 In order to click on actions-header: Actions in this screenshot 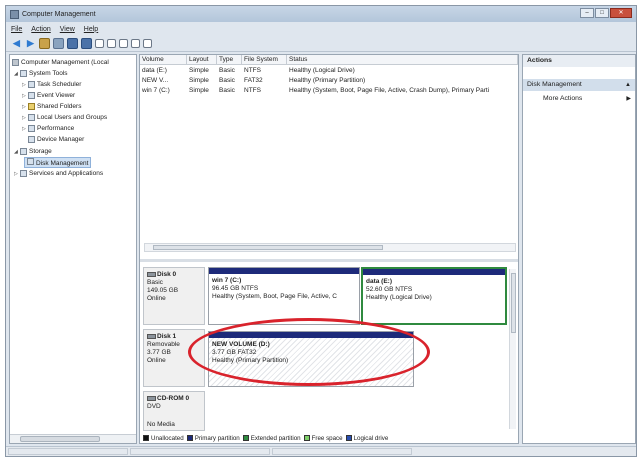, I will do `click(579, 61)`.